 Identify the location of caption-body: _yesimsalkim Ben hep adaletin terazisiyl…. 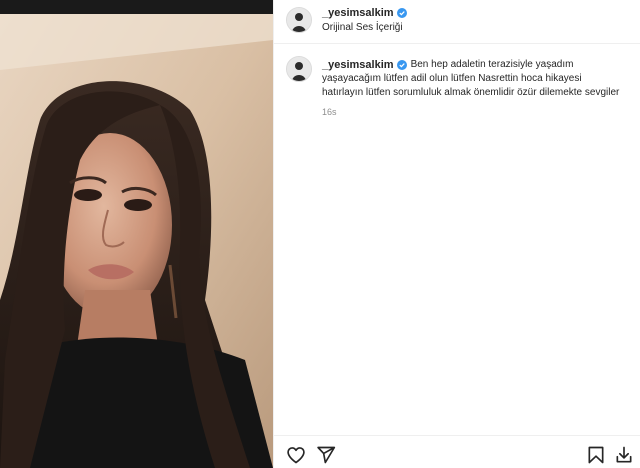
(472, 87).